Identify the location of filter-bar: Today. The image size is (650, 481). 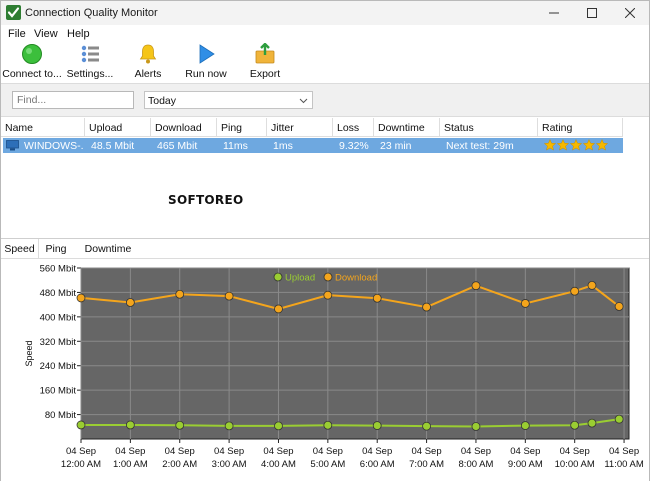
(325, 100).